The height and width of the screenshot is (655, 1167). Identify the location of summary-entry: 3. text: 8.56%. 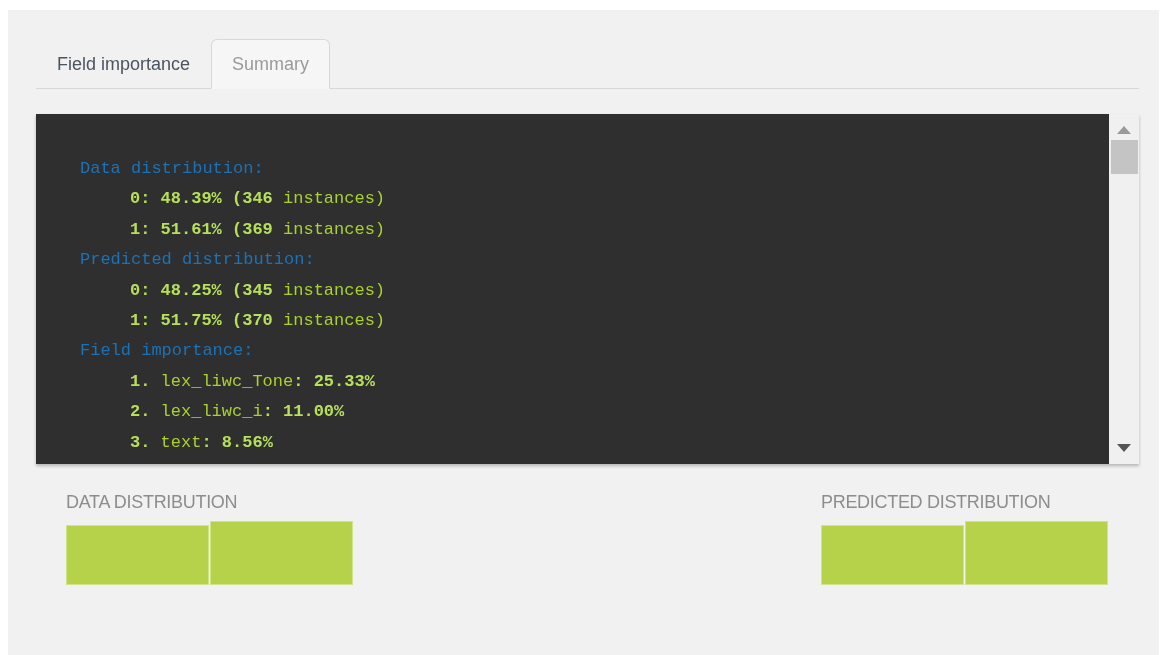
(201, 442).